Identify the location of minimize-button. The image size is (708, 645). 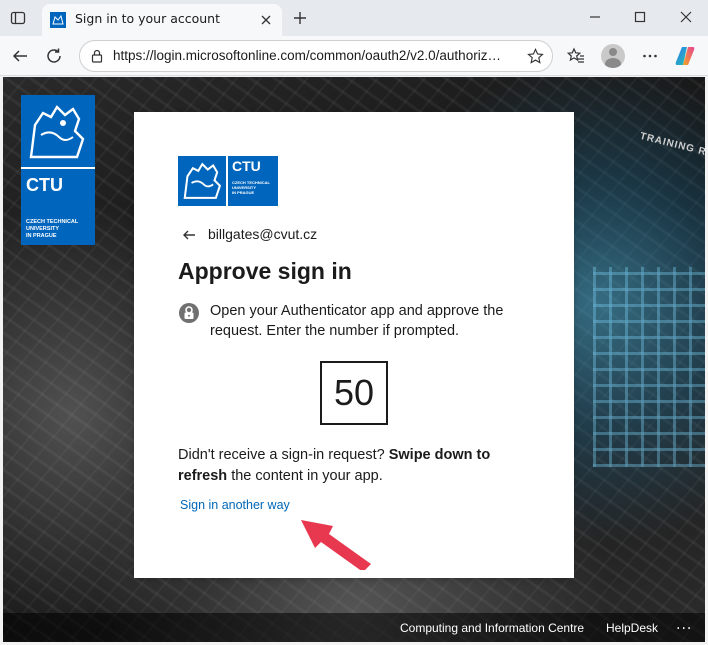
(595, 17).